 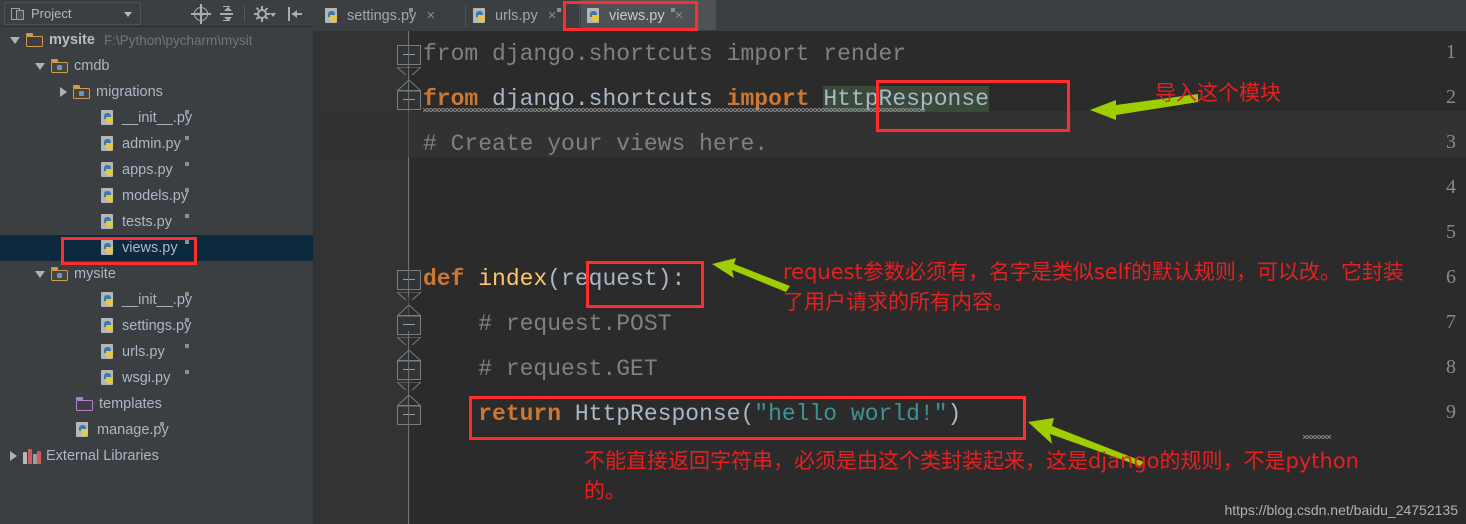 I want to click on project-combo-label: Project, so click(x=51, y=13).